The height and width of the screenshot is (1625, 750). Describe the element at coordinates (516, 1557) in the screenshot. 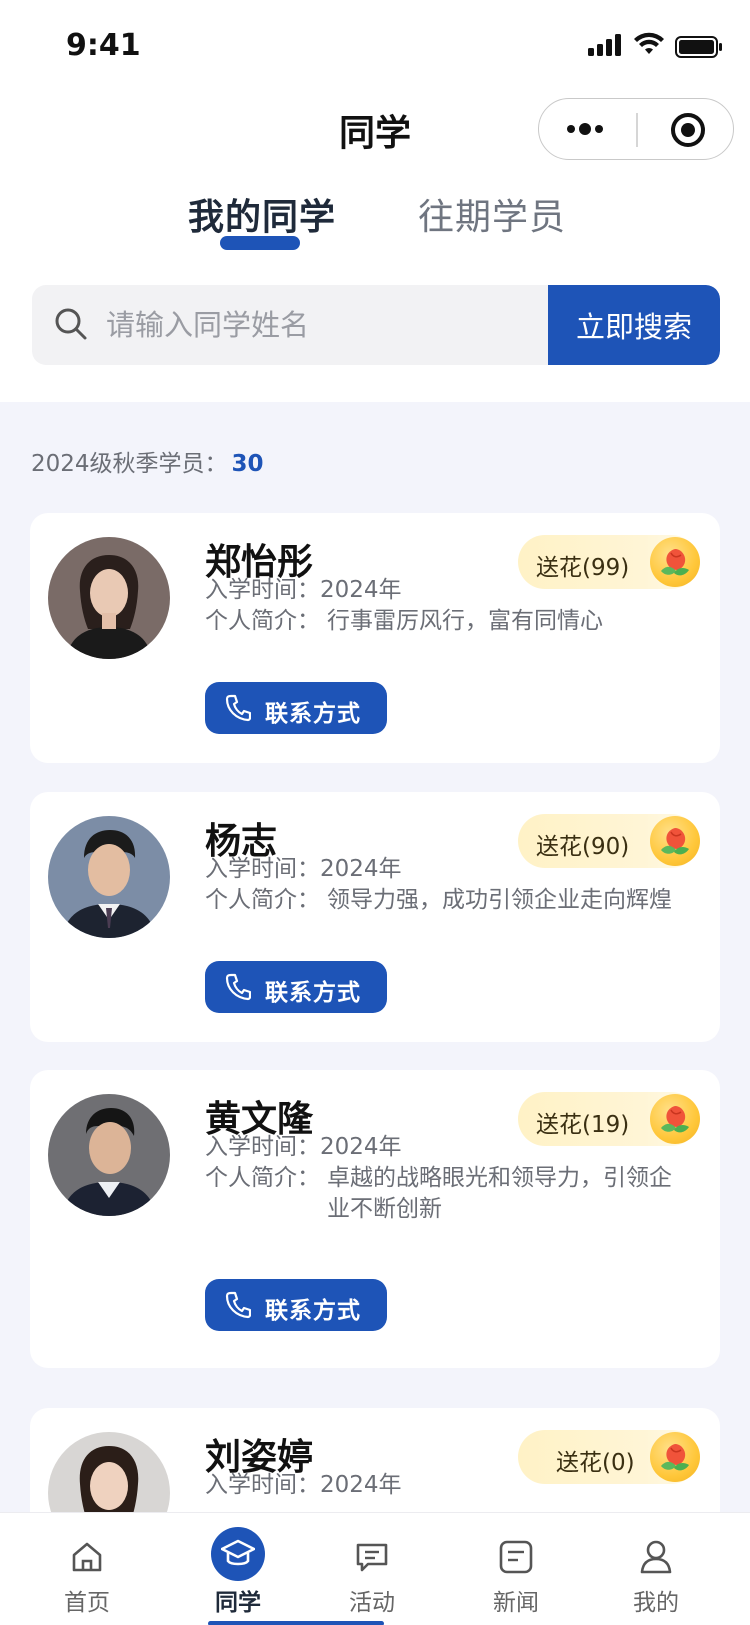

I see `news-icon` at that location.